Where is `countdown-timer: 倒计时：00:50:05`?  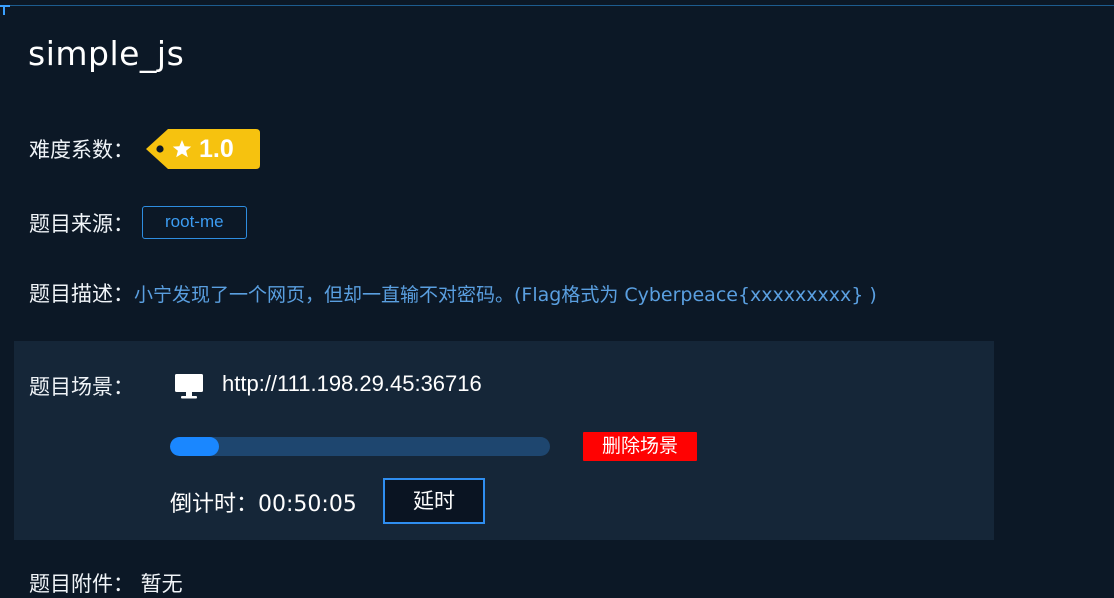
countdown-timer: 倒计时：00:50:05 is located at coordinates (263, 504).